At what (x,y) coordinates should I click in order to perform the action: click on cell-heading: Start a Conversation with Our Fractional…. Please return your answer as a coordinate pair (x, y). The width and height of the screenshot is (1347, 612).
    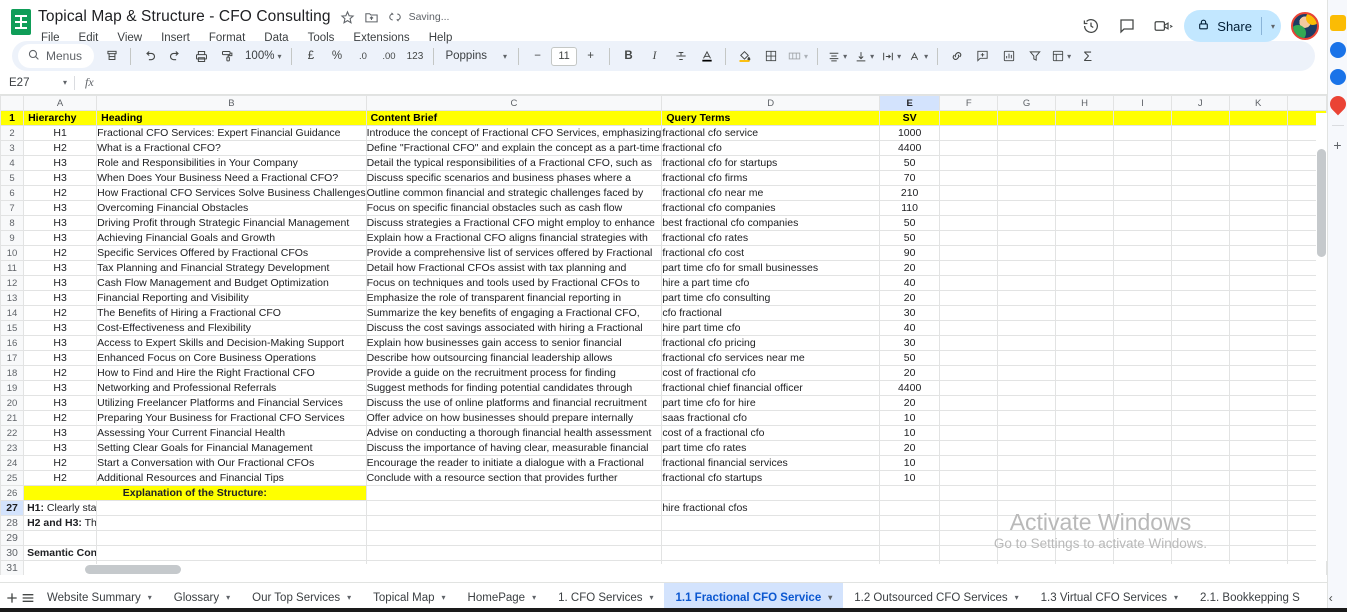
    Looking at the image, I should click on (231, 463).